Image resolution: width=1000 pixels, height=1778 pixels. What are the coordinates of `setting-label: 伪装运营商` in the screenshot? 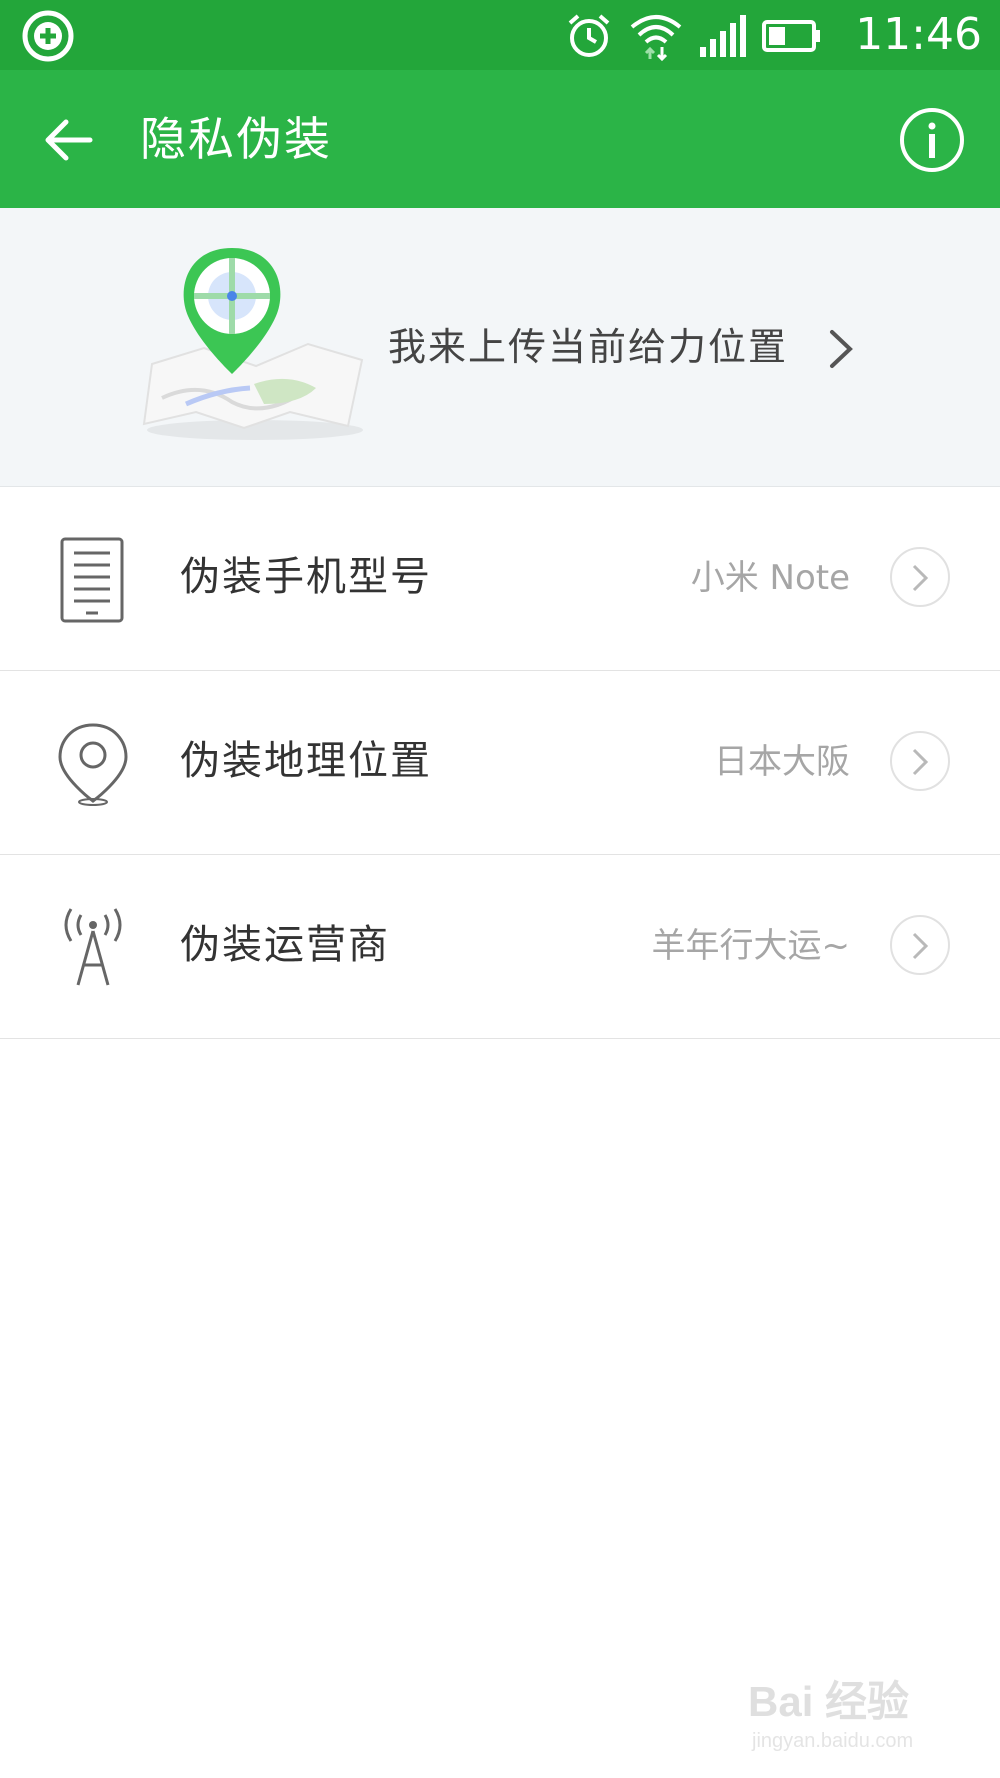 It's located at (285, 945).